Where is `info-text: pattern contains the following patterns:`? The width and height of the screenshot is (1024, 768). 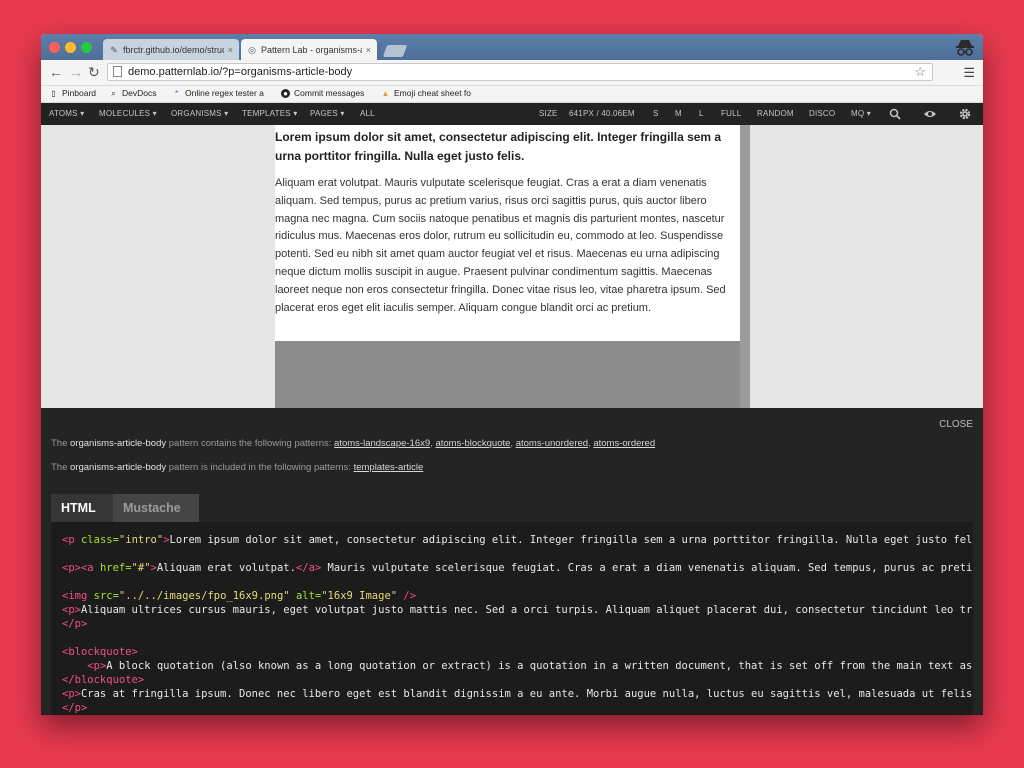
info-text: pattern contains the following patterns: is located at coordinates (250, 443).